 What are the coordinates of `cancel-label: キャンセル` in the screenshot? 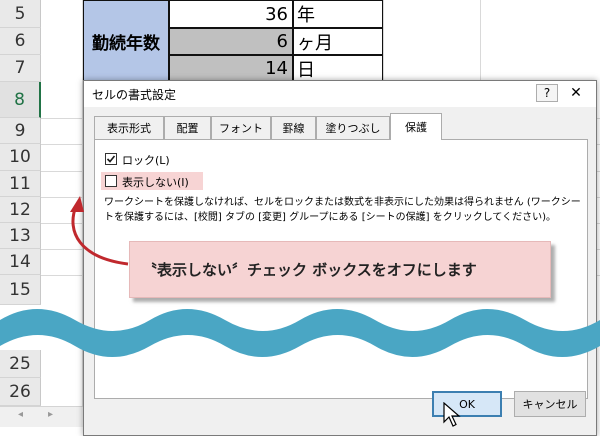 It's located at (550, 404).